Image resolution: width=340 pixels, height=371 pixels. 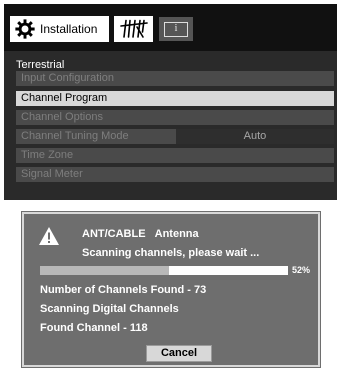 I want to click on tab-antenna, so click(x=133, y=29).